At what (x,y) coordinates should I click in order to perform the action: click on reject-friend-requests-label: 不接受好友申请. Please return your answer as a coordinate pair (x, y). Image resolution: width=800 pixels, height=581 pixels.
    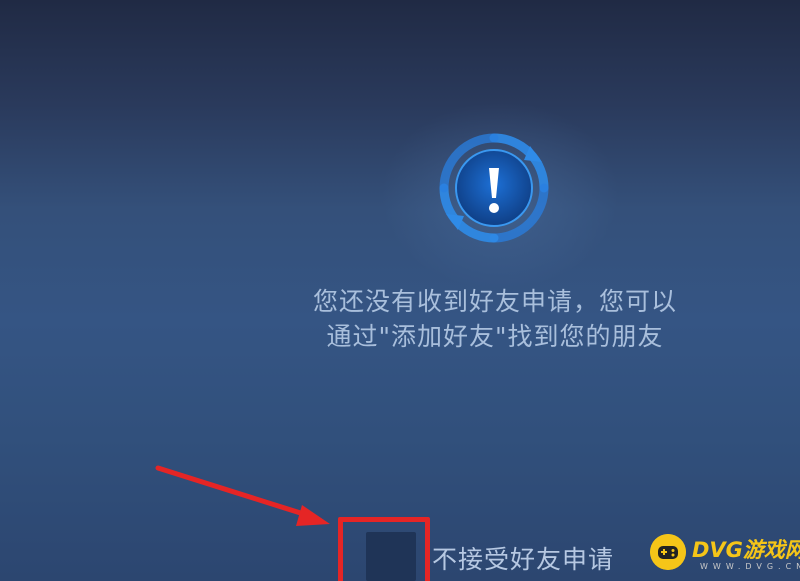
    Looking at the image, I should click on (523, 558).